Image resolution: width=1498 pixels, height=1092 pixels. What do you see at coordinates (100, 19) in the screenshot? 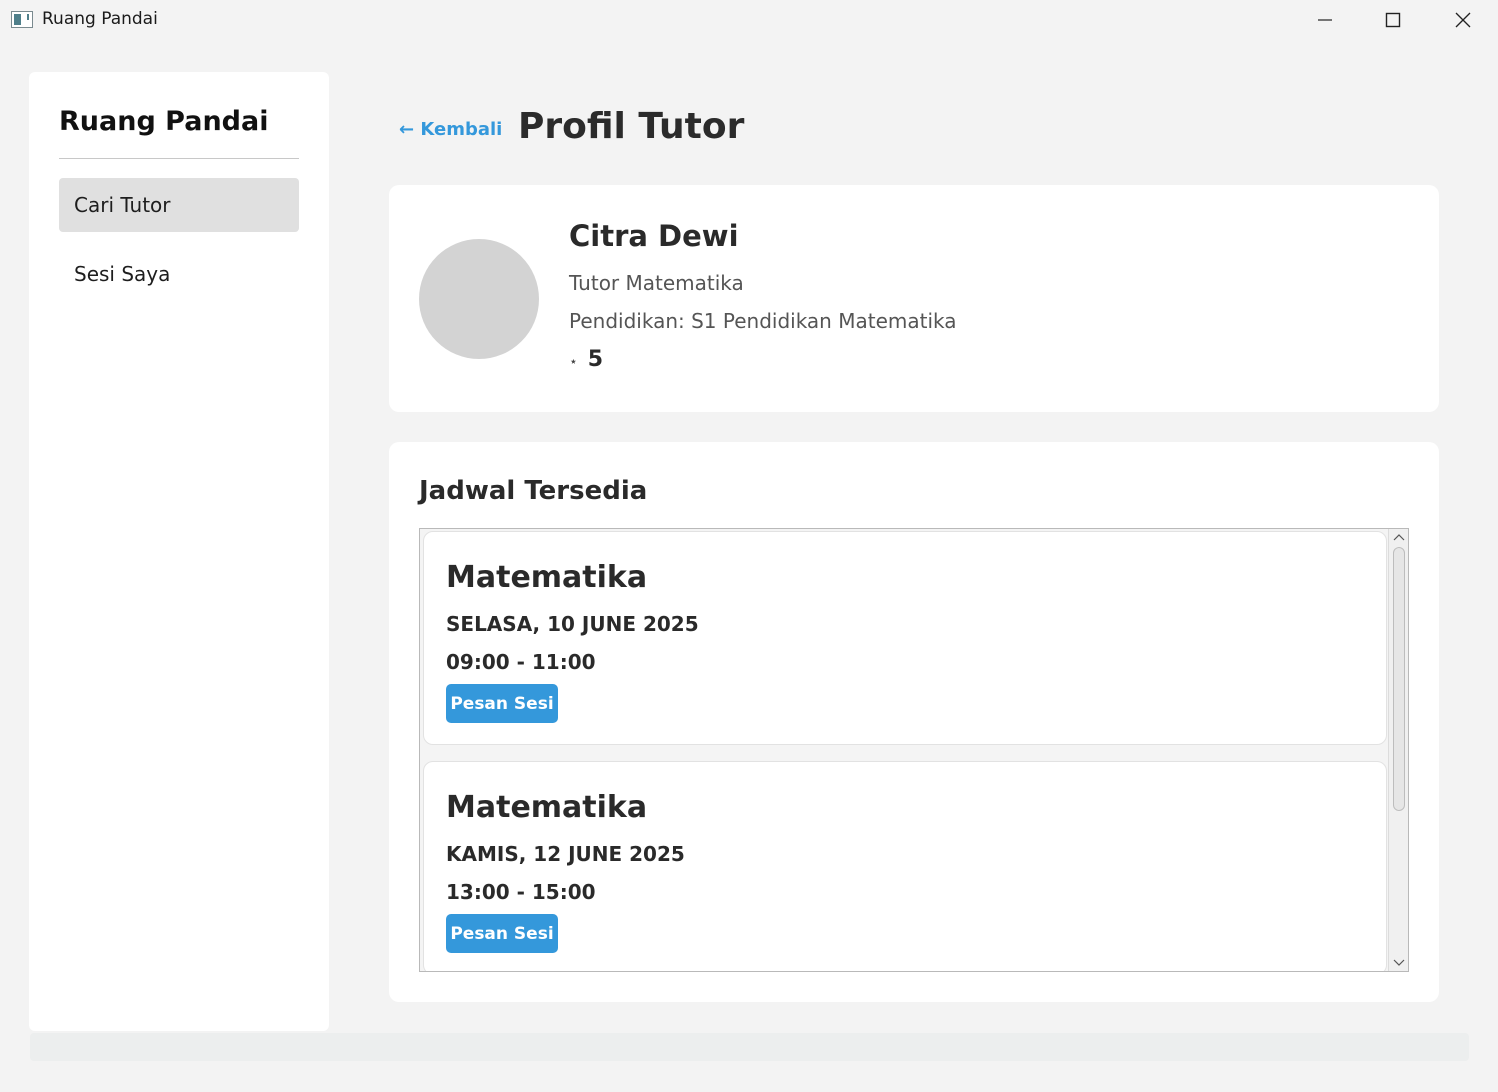
I see `window-title: Ruang Pandai` at bounding box center [100, 19].